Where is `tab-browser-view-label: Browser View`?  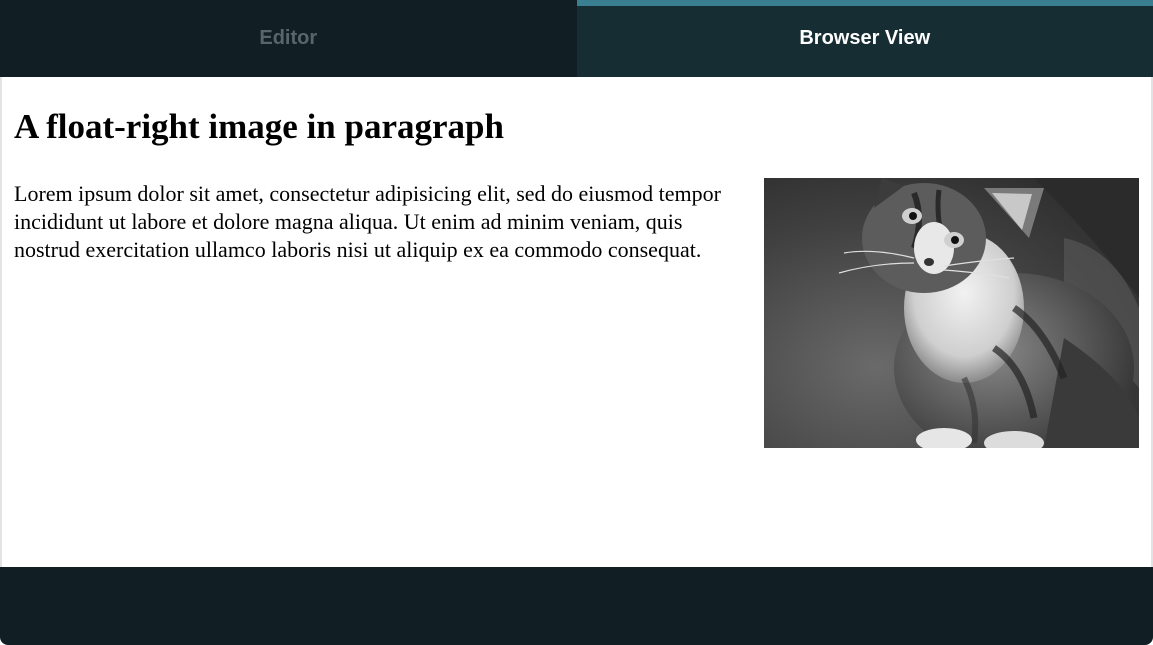 tab-browser-view-label: Browser View is located at coordinates (865, 38).